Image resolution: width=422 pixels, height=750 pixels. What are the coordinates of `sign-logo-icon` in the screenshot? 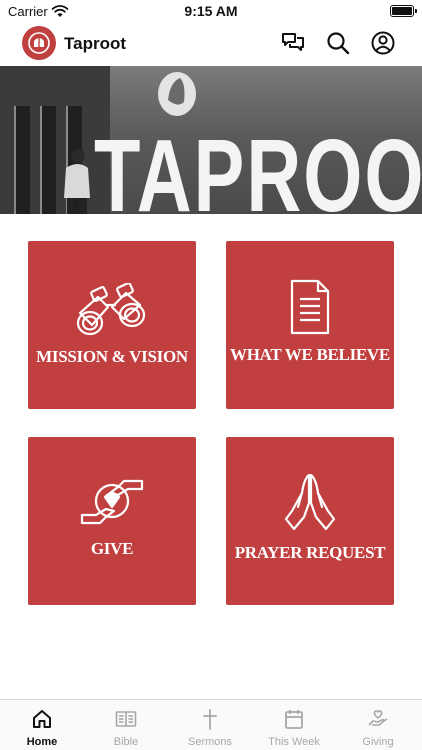 It's located at (177, 94).